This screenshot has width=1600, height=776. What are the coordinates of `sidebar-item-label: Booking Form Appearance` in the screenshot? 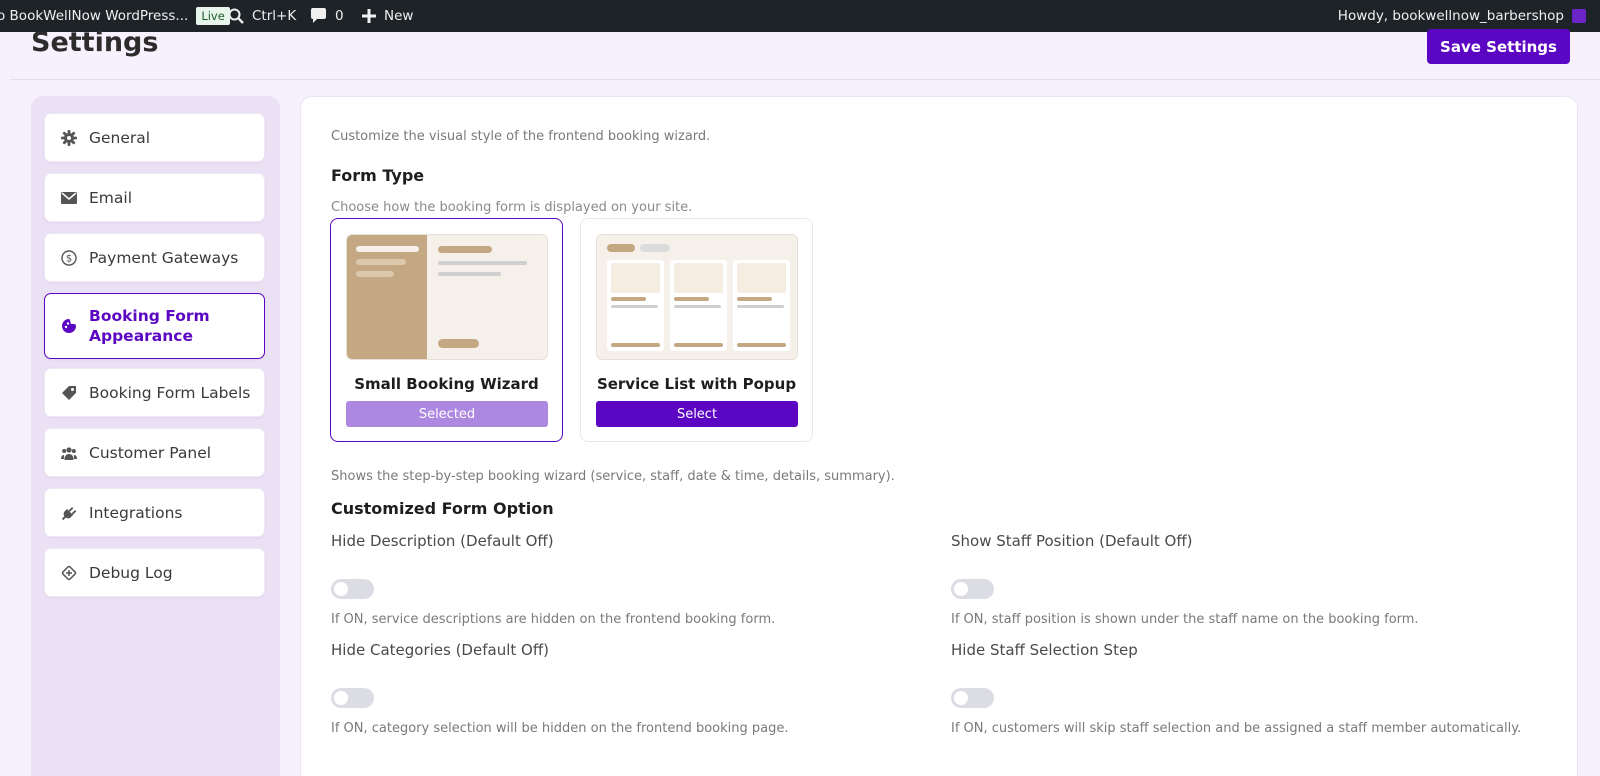 It's located at (149, 326).